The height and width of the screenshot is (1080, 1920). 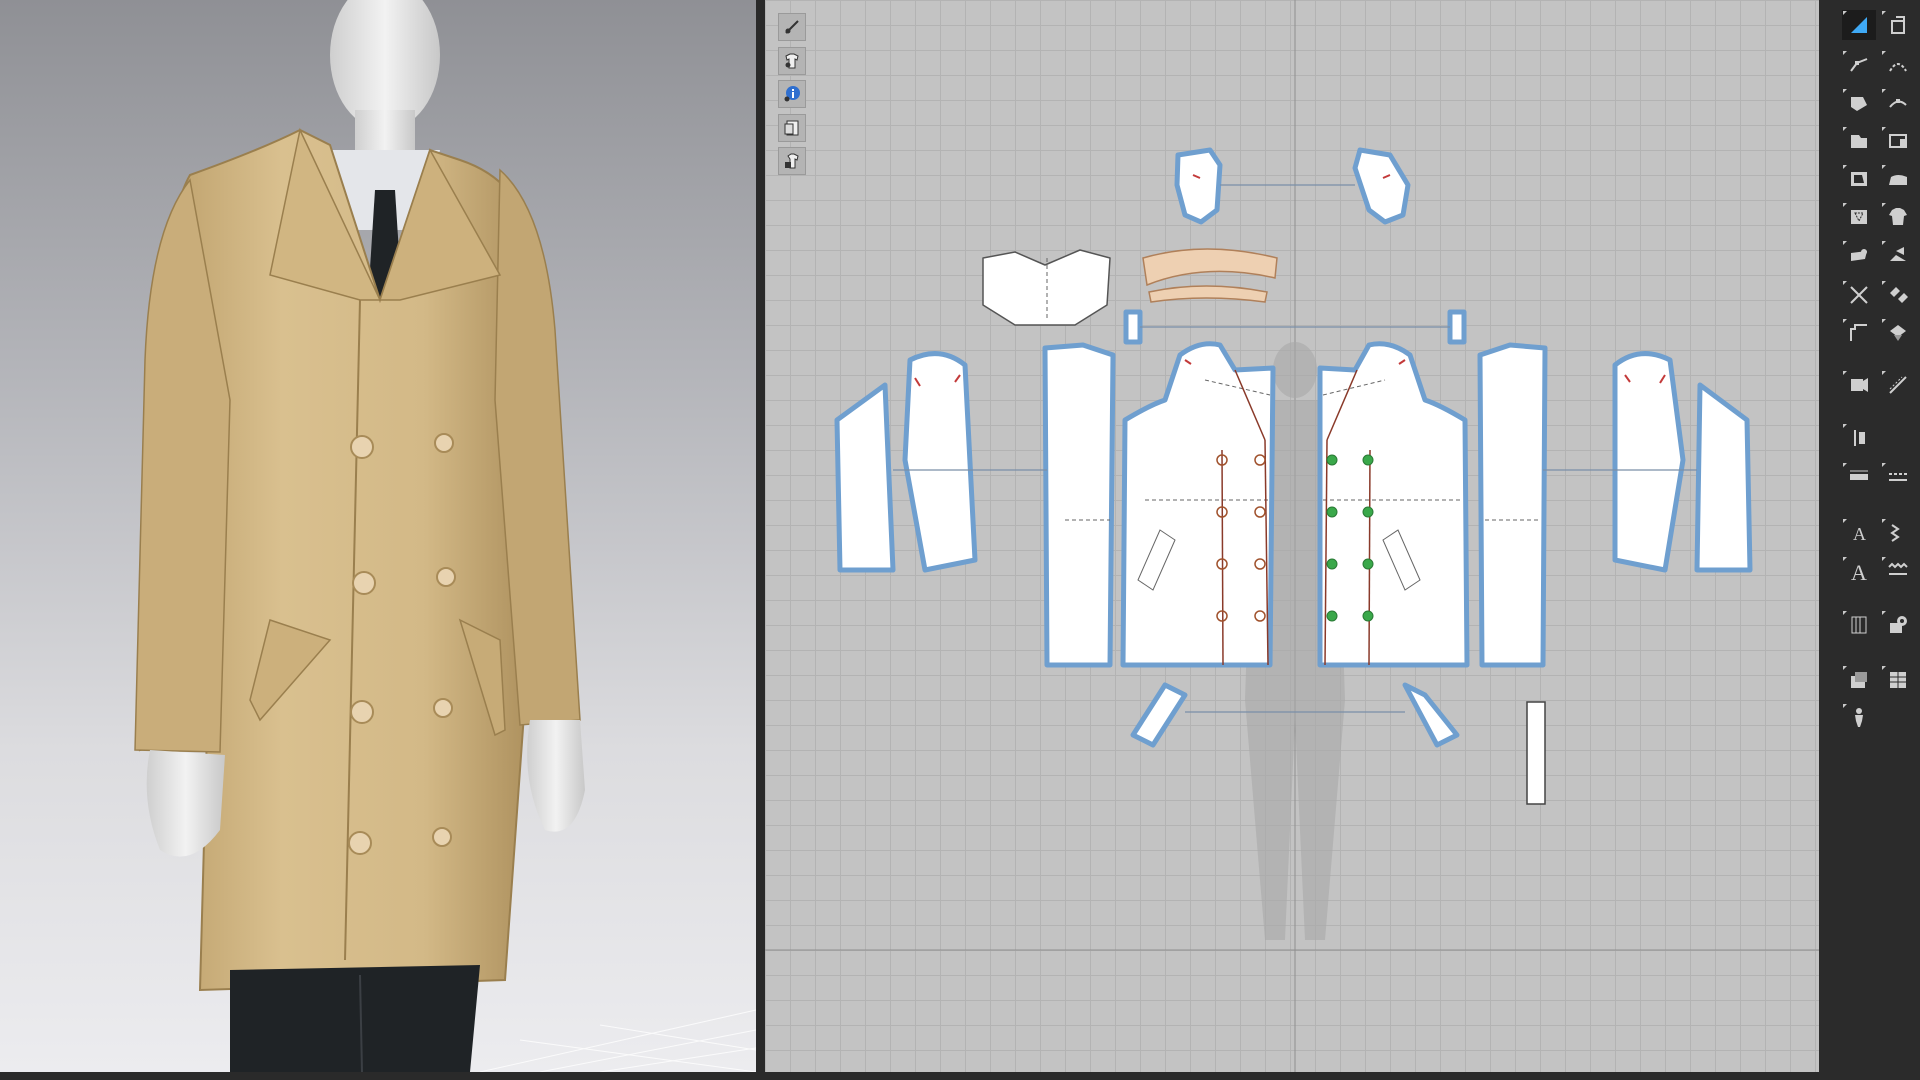 What do you see at coordinates (760, 540) in the screenshot?
I see `view-splitter` at bounding box center [760, 540].